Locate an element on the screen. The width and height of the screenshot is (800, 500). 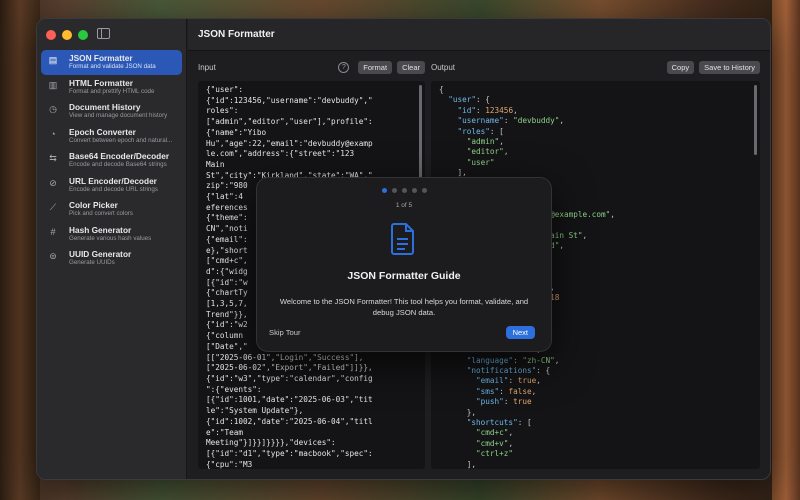
clear-button: Clear is located at coordinates (411, 67).